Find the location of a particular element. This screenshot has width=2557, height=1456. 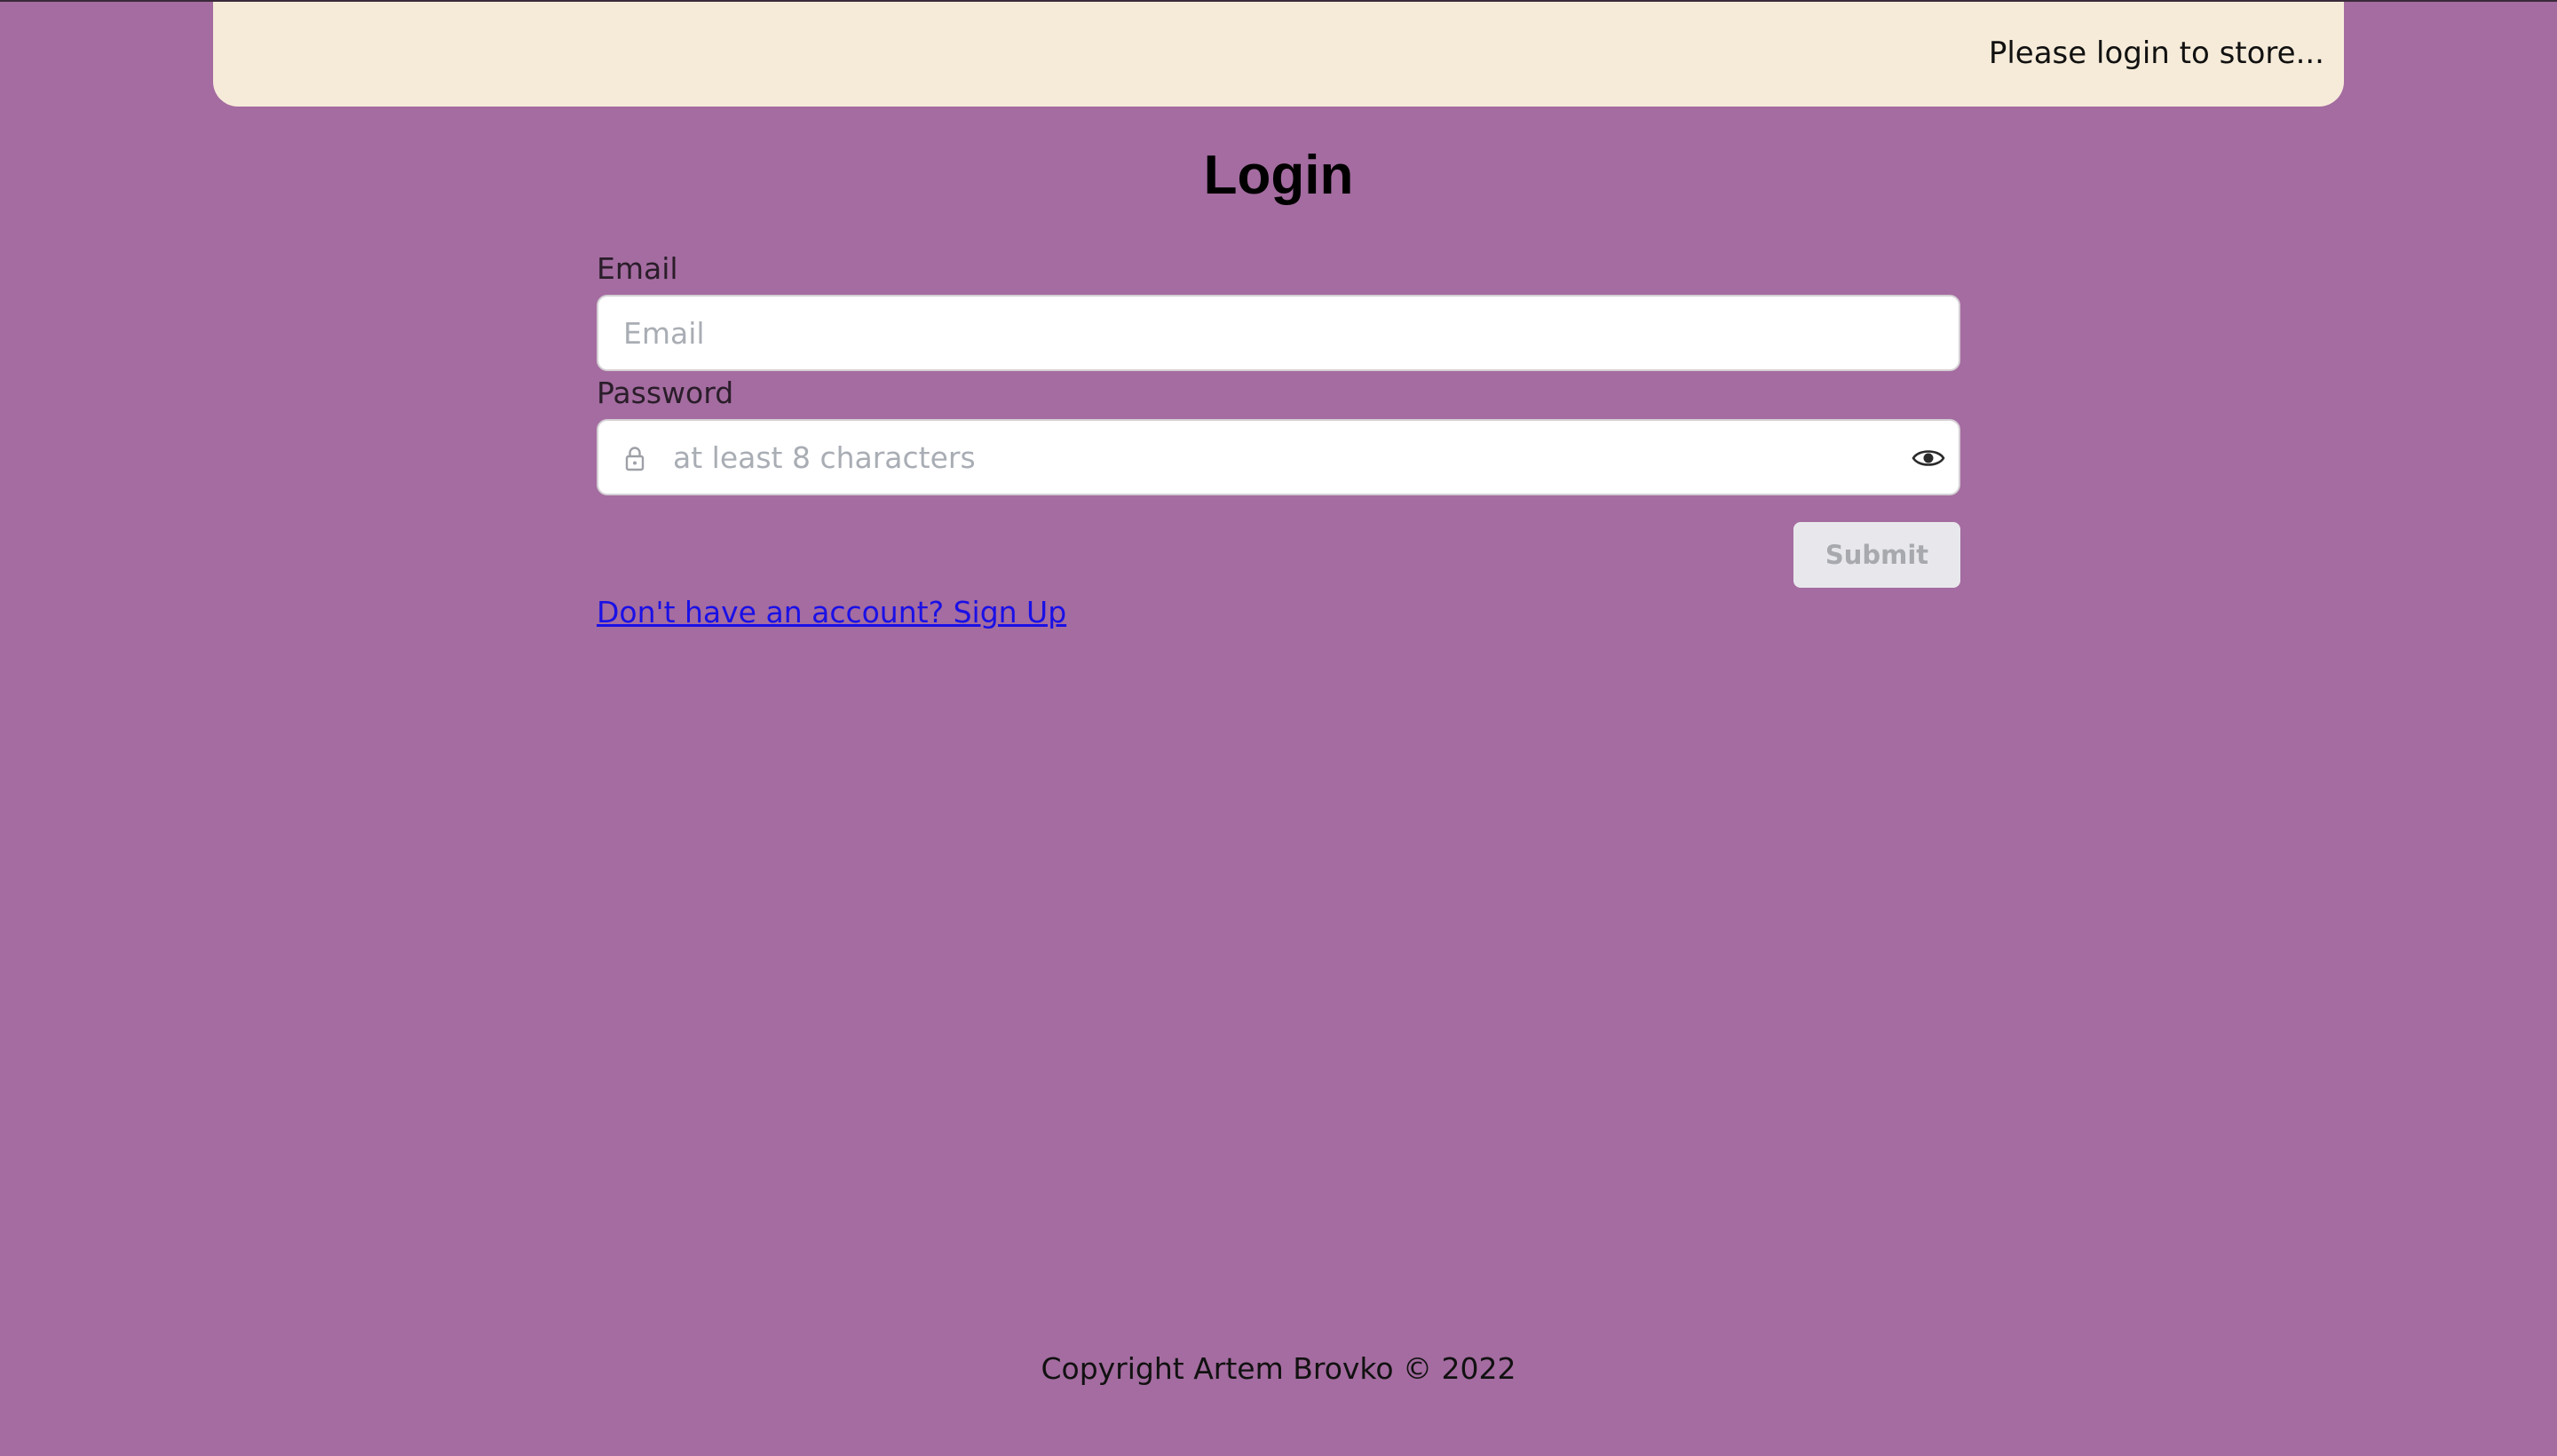

email-field-container is located at coordinates (1278, 333).